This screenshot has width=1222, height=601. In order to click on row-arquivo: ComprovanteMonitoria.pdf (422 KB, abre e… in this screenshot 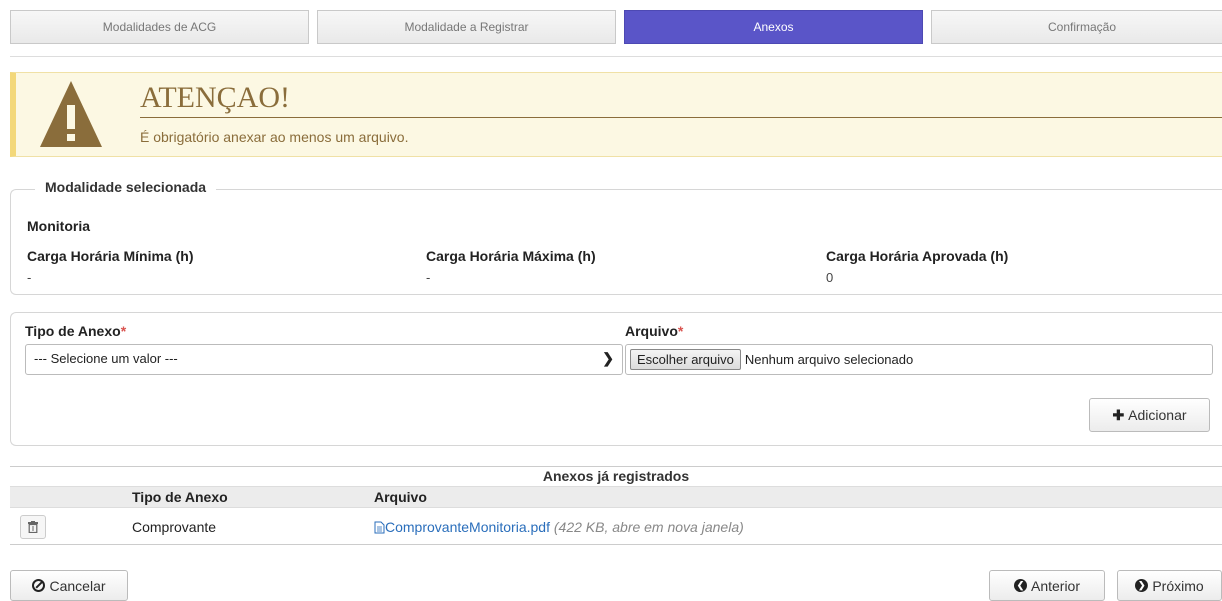, I will do `click(559, 527)`.